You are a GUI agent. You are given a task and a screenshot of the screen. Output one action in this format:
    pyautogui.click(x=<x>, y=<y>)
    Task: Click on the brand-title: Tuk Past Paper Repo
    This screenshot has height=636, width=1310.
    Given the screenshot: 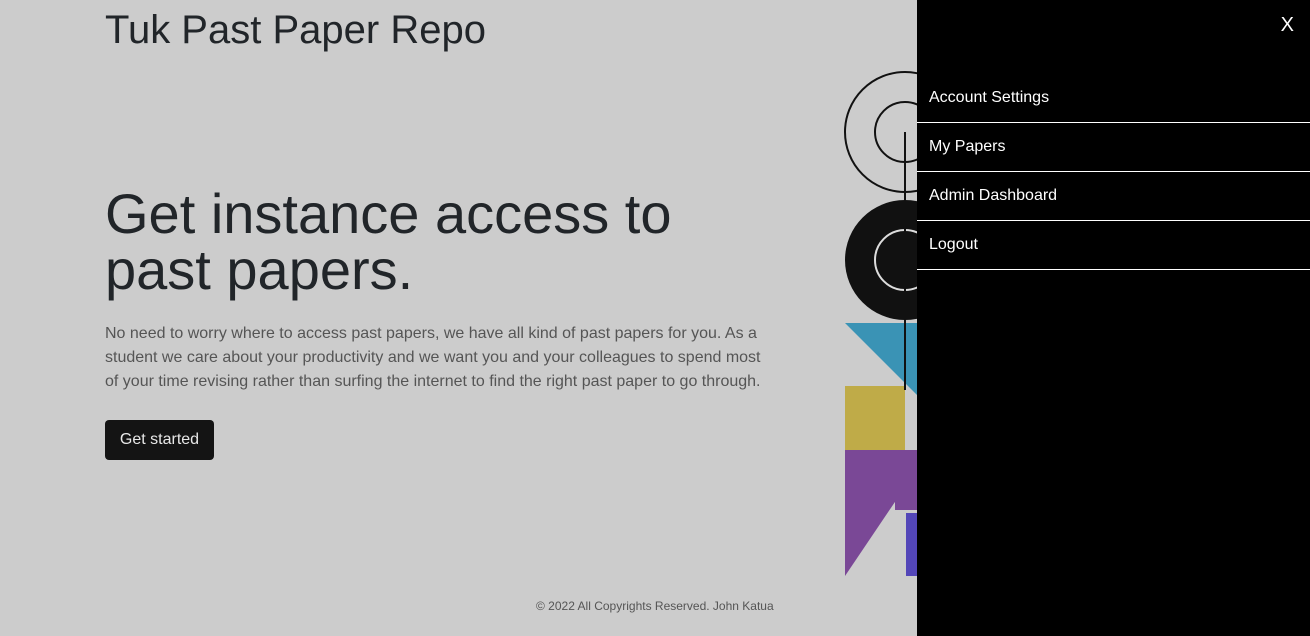 What is the action you would take?
    pyautogui.click(x=295, y=30)
    